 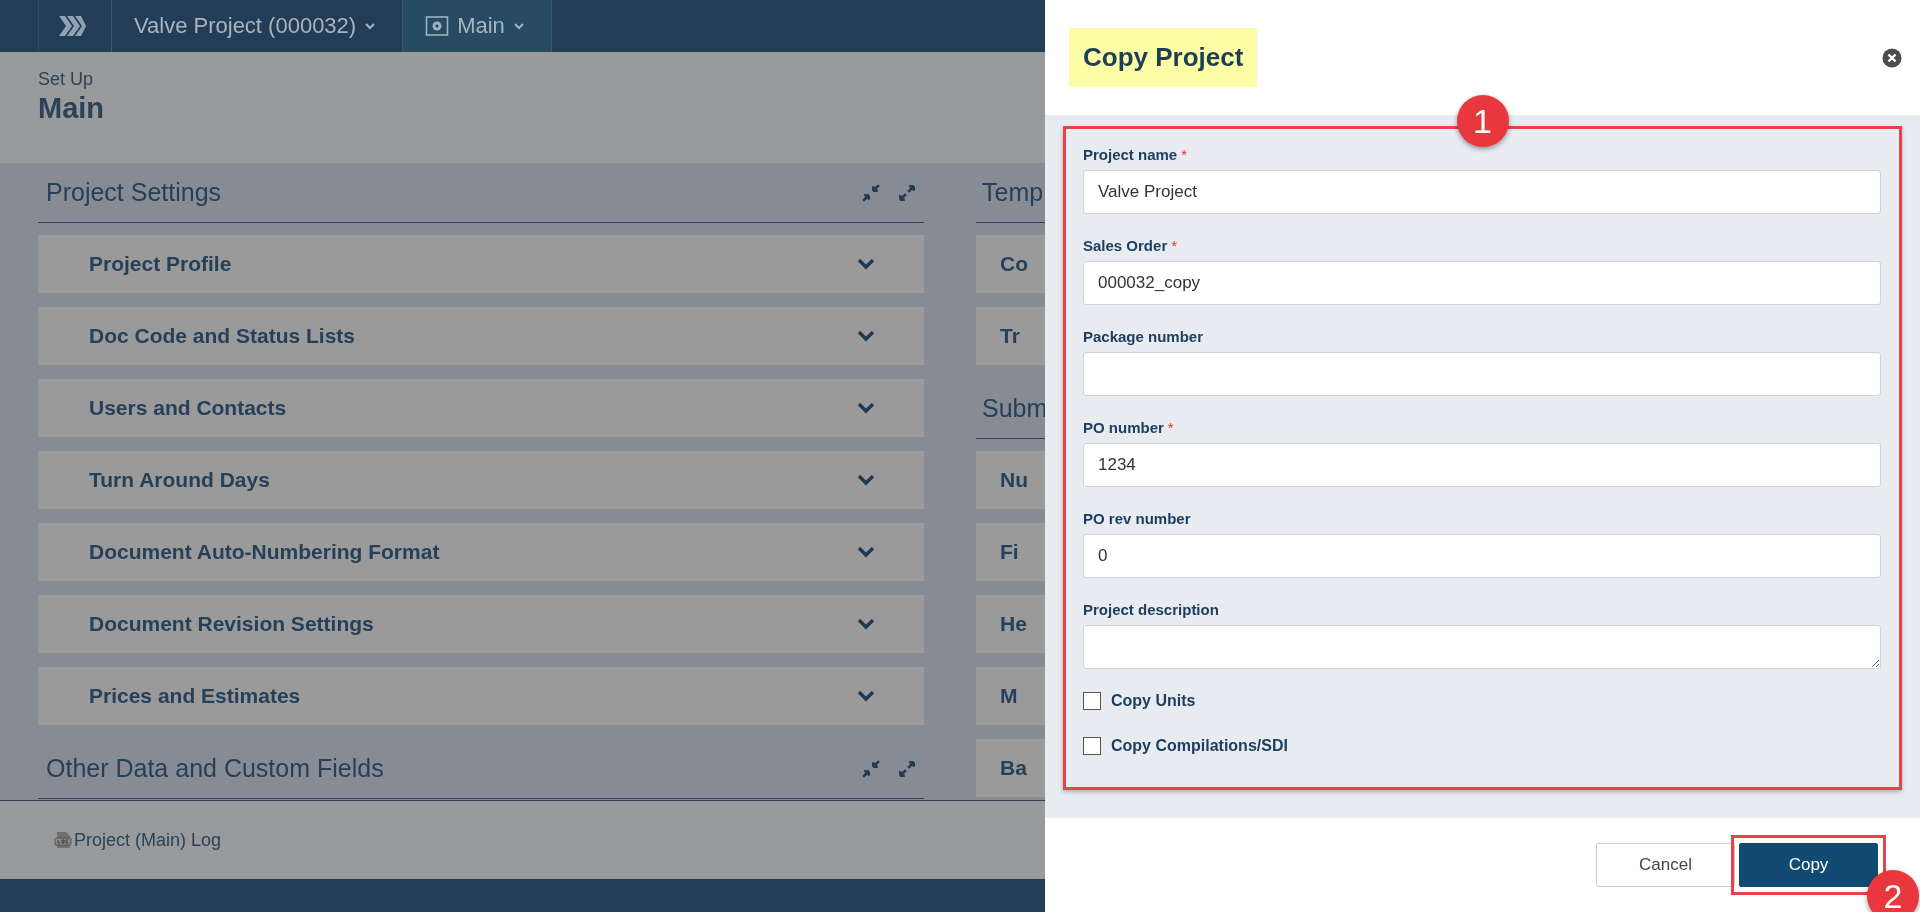 What do you see at coordinates (1153, 701) in the screenshot?
I see `checkbox-label: Copy Units` at bounding box center [1153, 701].